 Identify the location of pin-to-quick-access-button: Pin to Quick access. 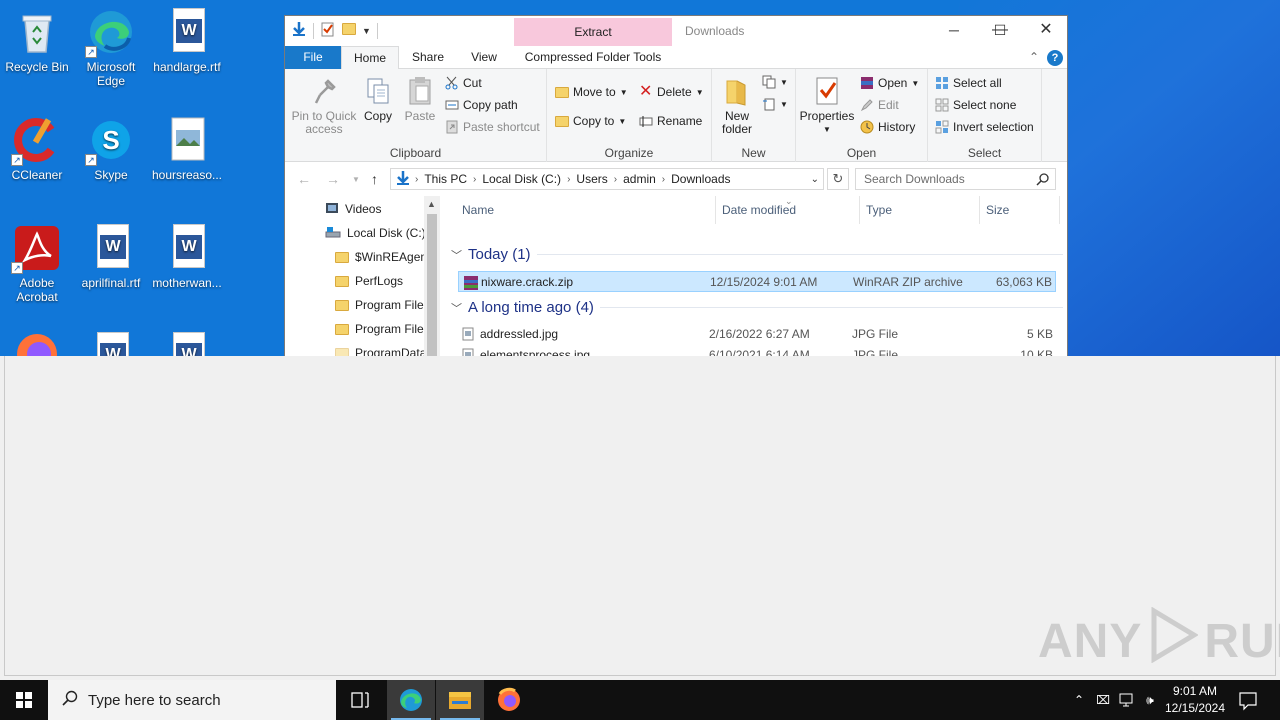
(324, 105).